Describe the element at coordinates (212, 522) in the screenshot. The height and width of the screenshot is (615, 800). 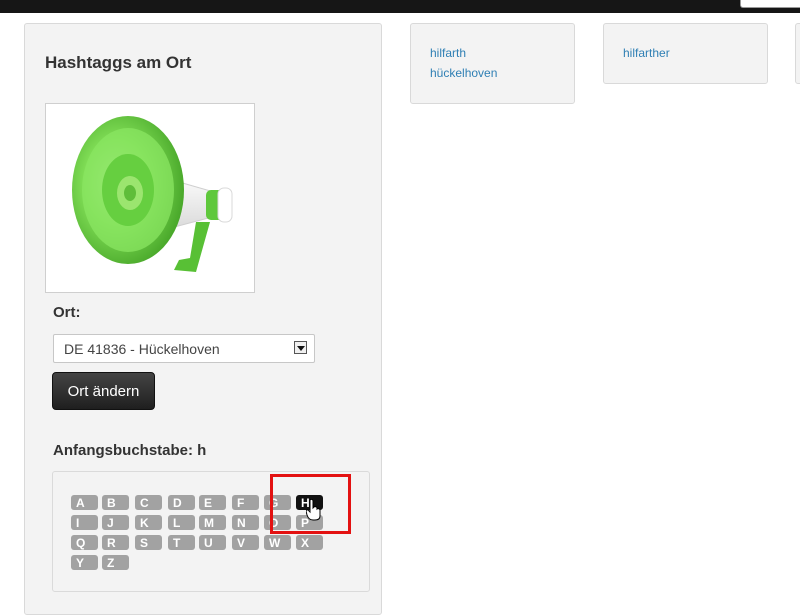
I see `letter-key-m: M` at that location.